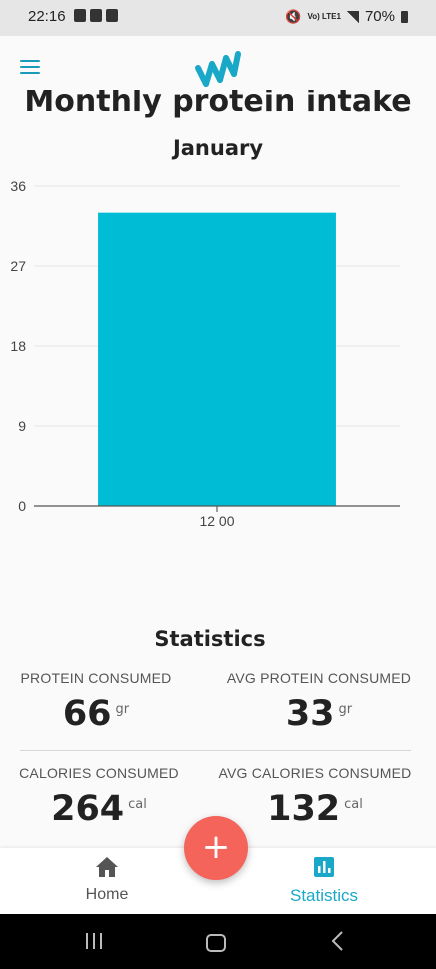 This screenshot has height=969, width=436. I want to click on y-tick-label: 36, so click(18, 186).